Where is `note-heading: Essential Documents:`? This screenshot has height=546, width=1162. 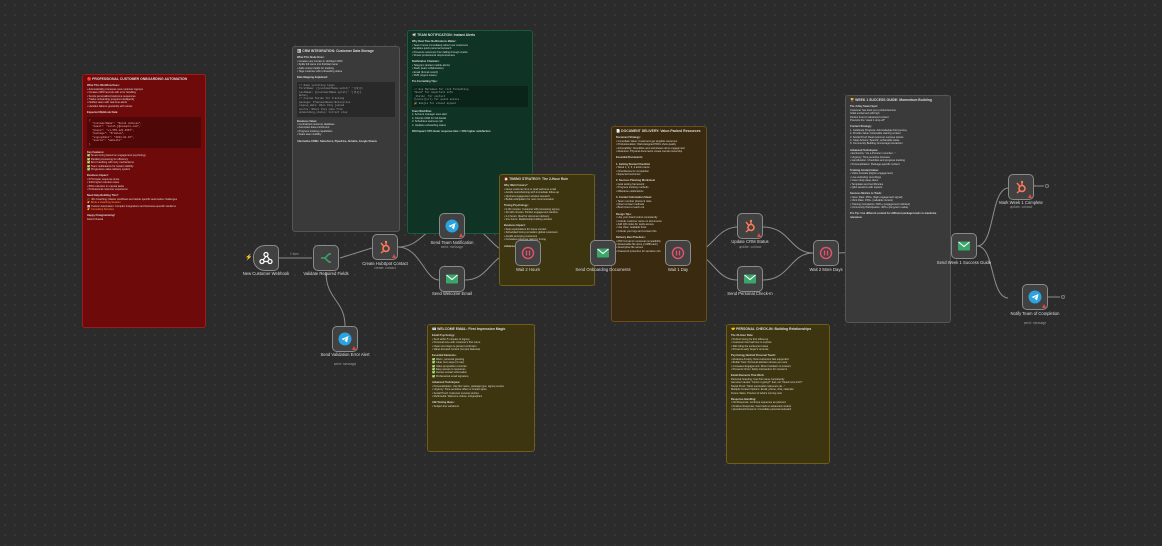 note-heading: Essential Documents: is located at coordinates (630, 158).